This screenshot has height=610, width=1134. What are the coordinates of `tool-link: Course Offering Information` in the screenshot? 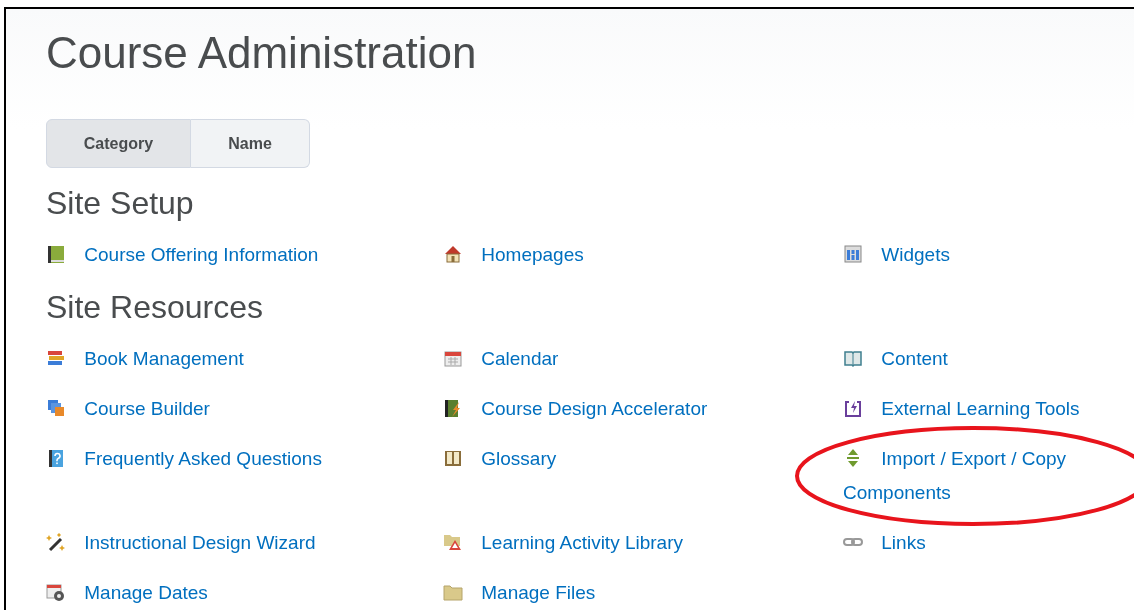 It's located at (244, 255).